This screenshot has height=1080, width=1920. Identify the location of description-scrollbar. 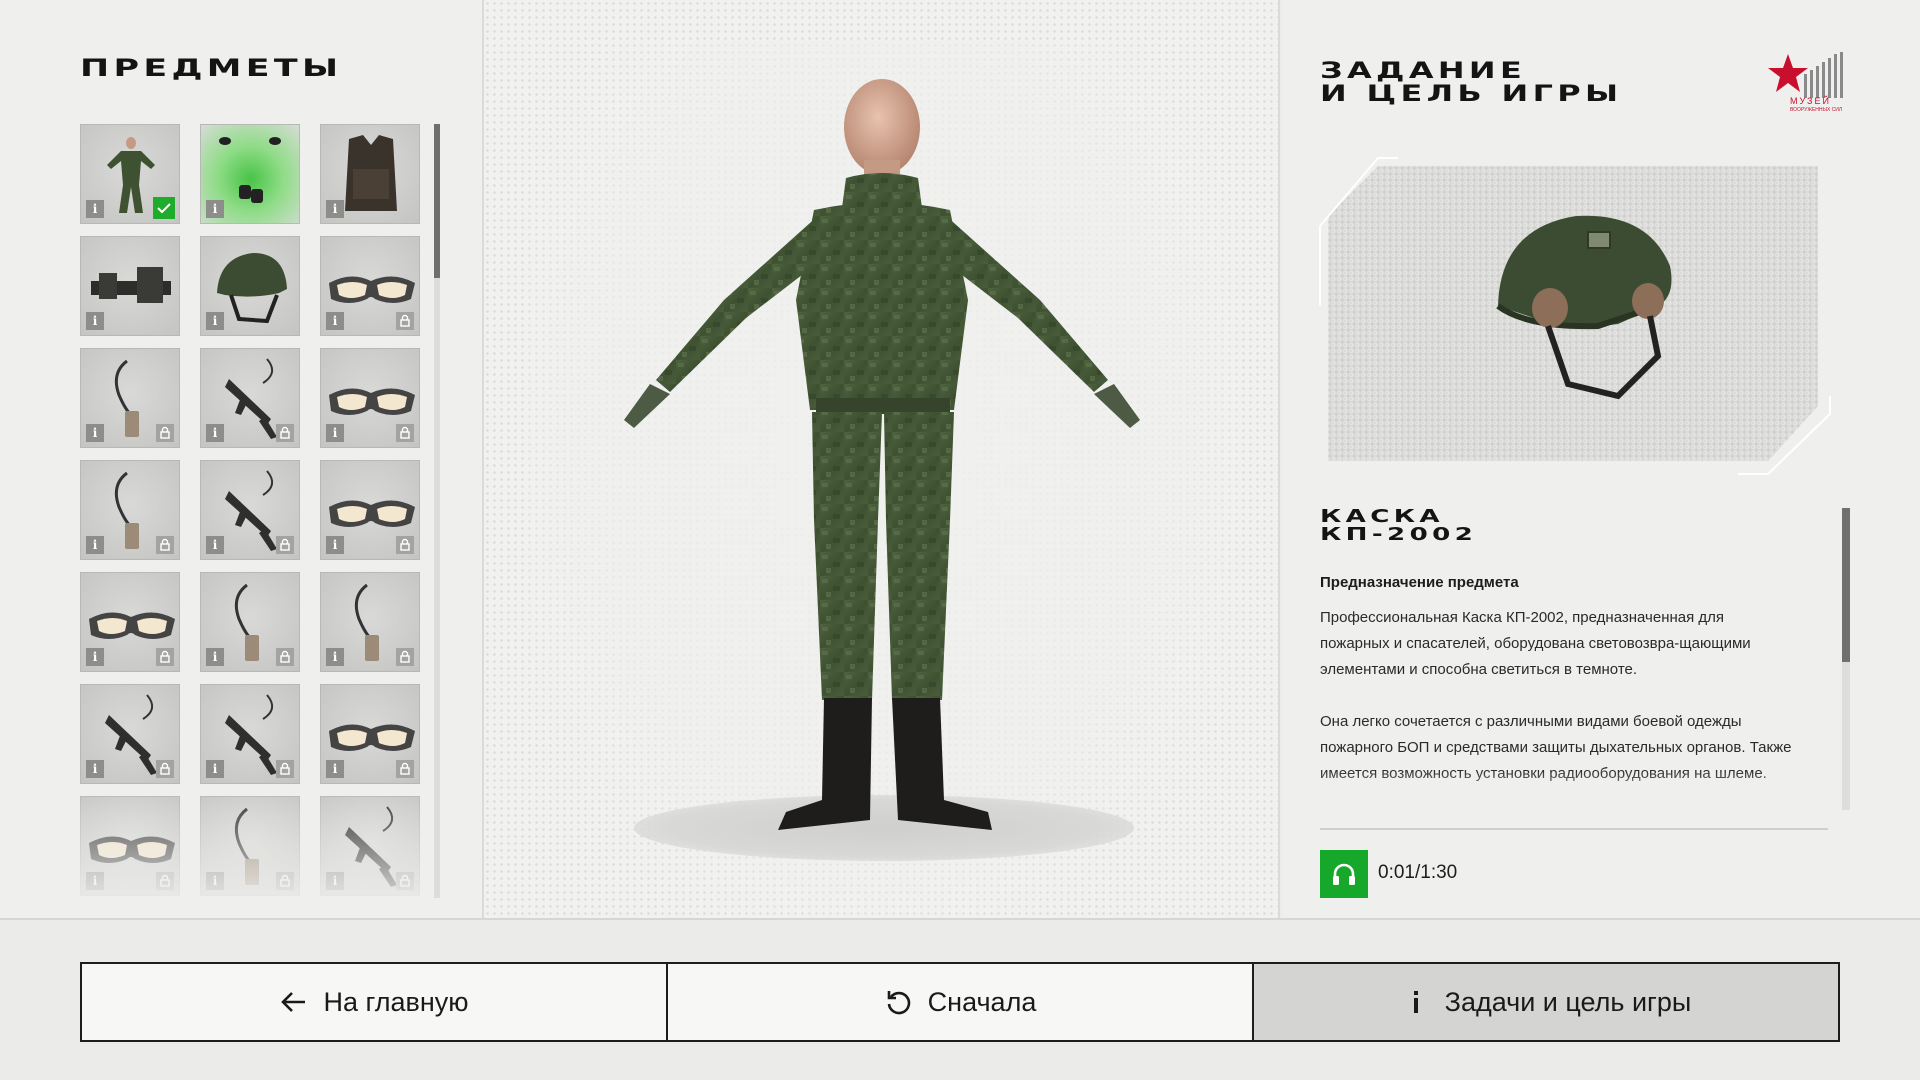
(1846, 659).